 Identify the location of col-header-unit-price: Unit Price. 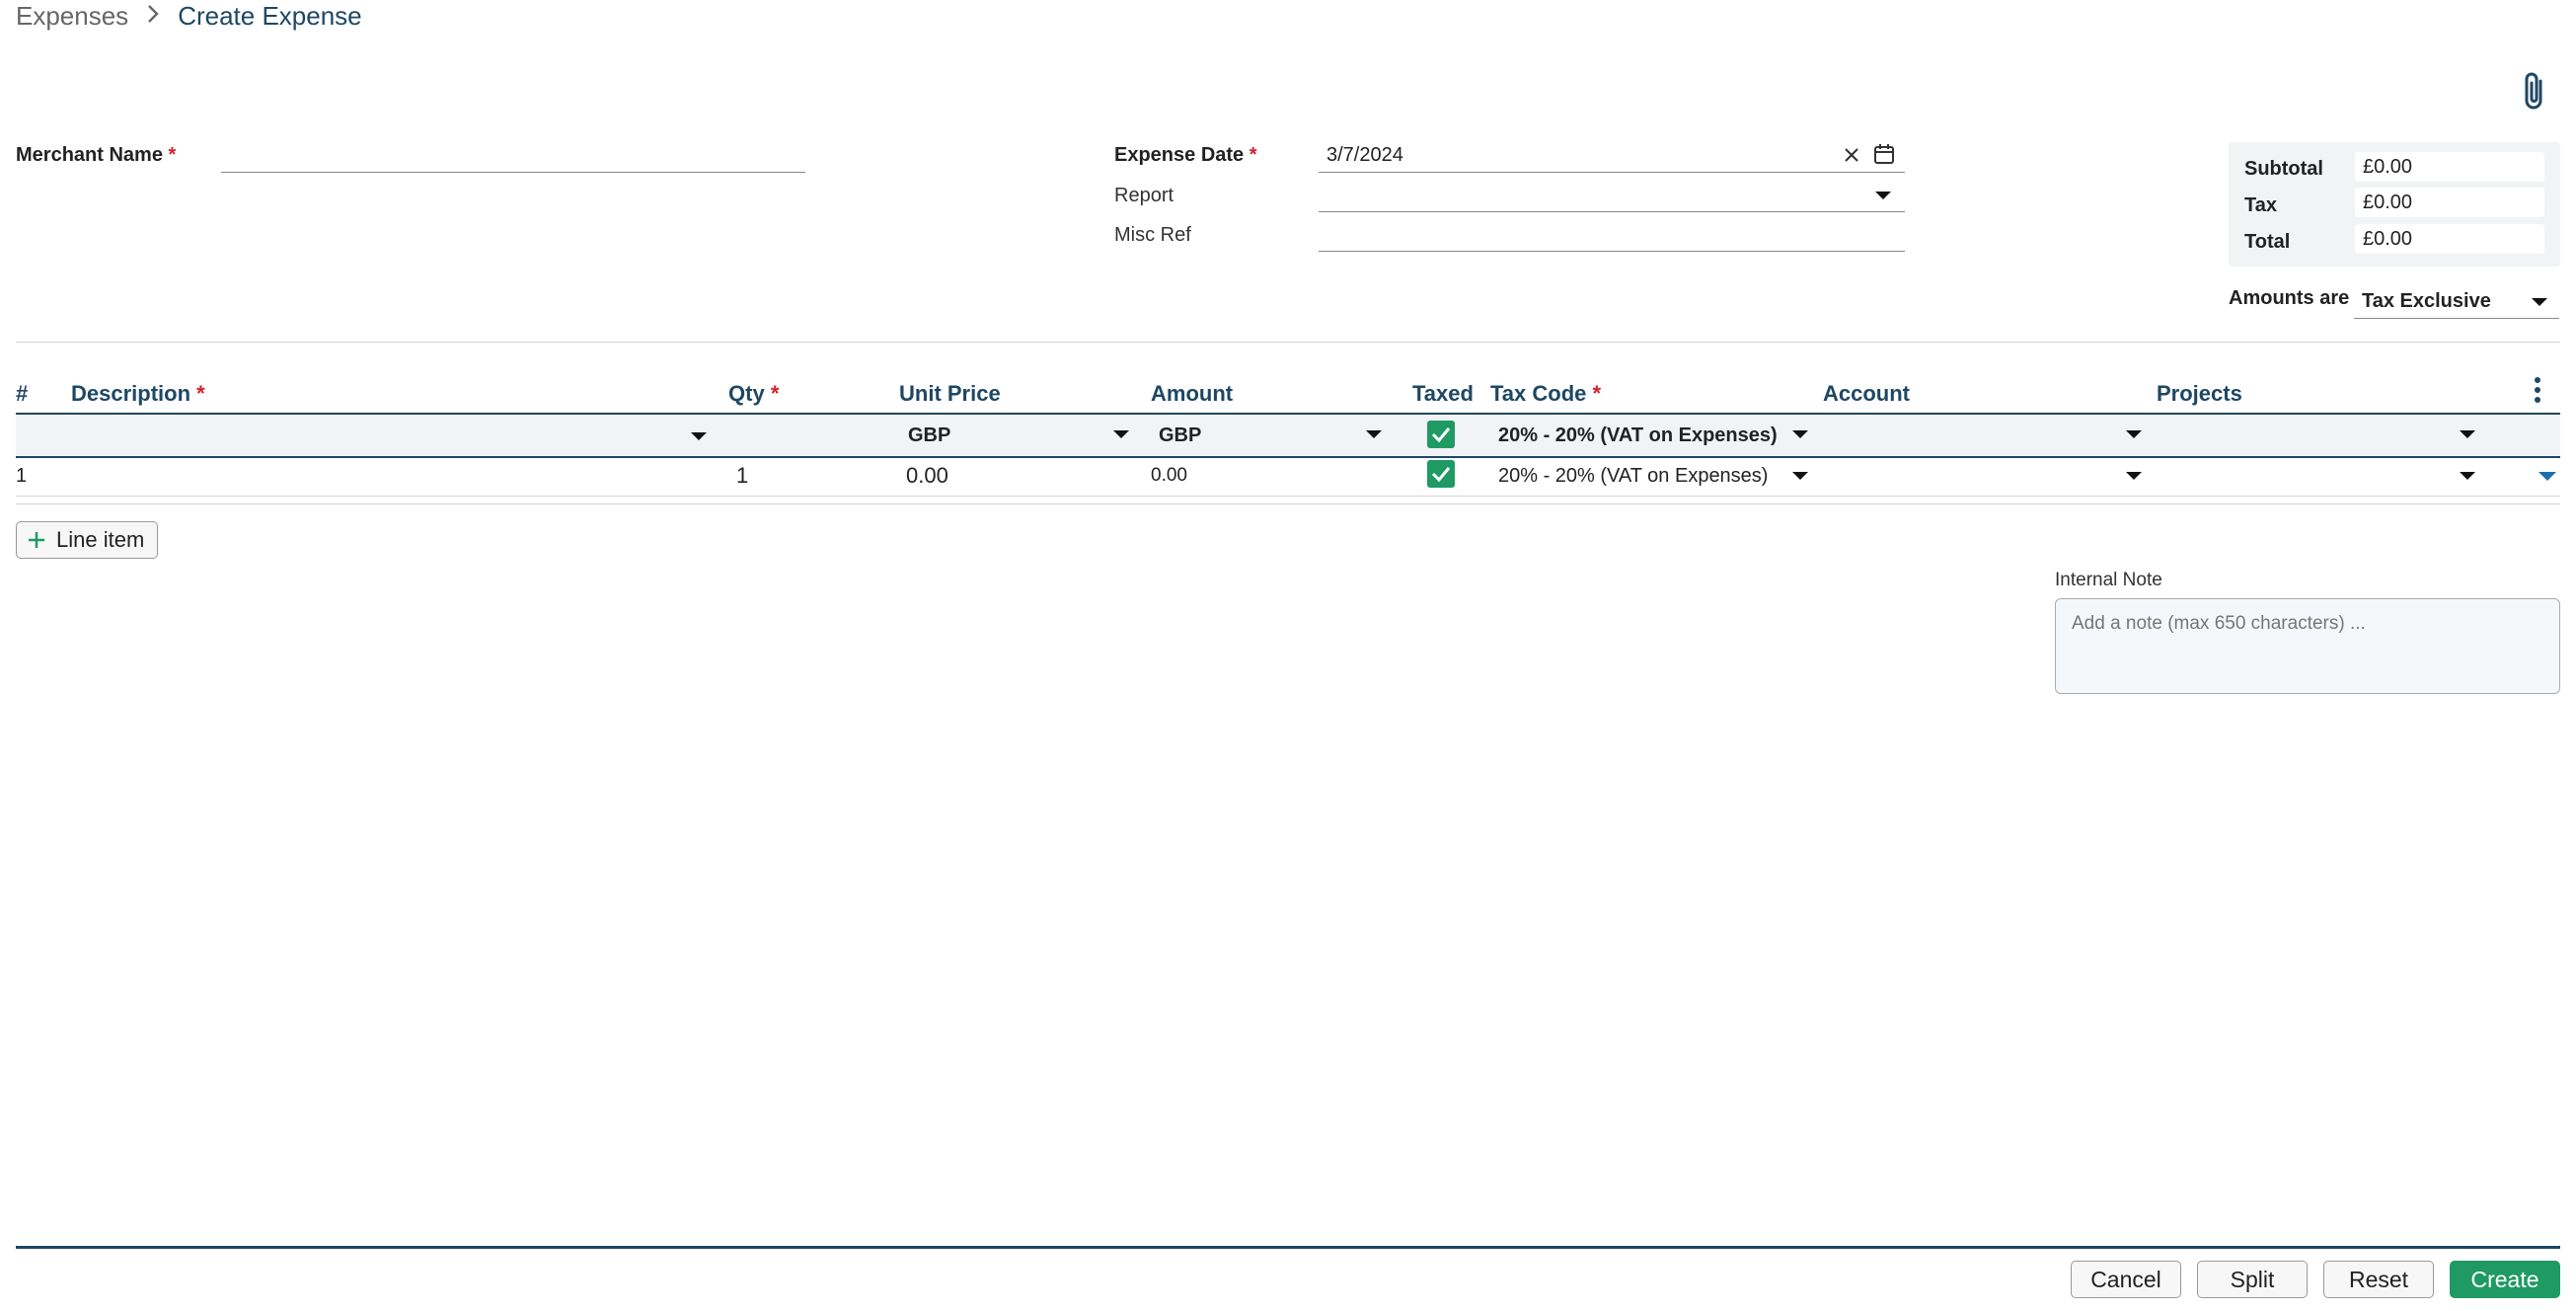
(950, 393).